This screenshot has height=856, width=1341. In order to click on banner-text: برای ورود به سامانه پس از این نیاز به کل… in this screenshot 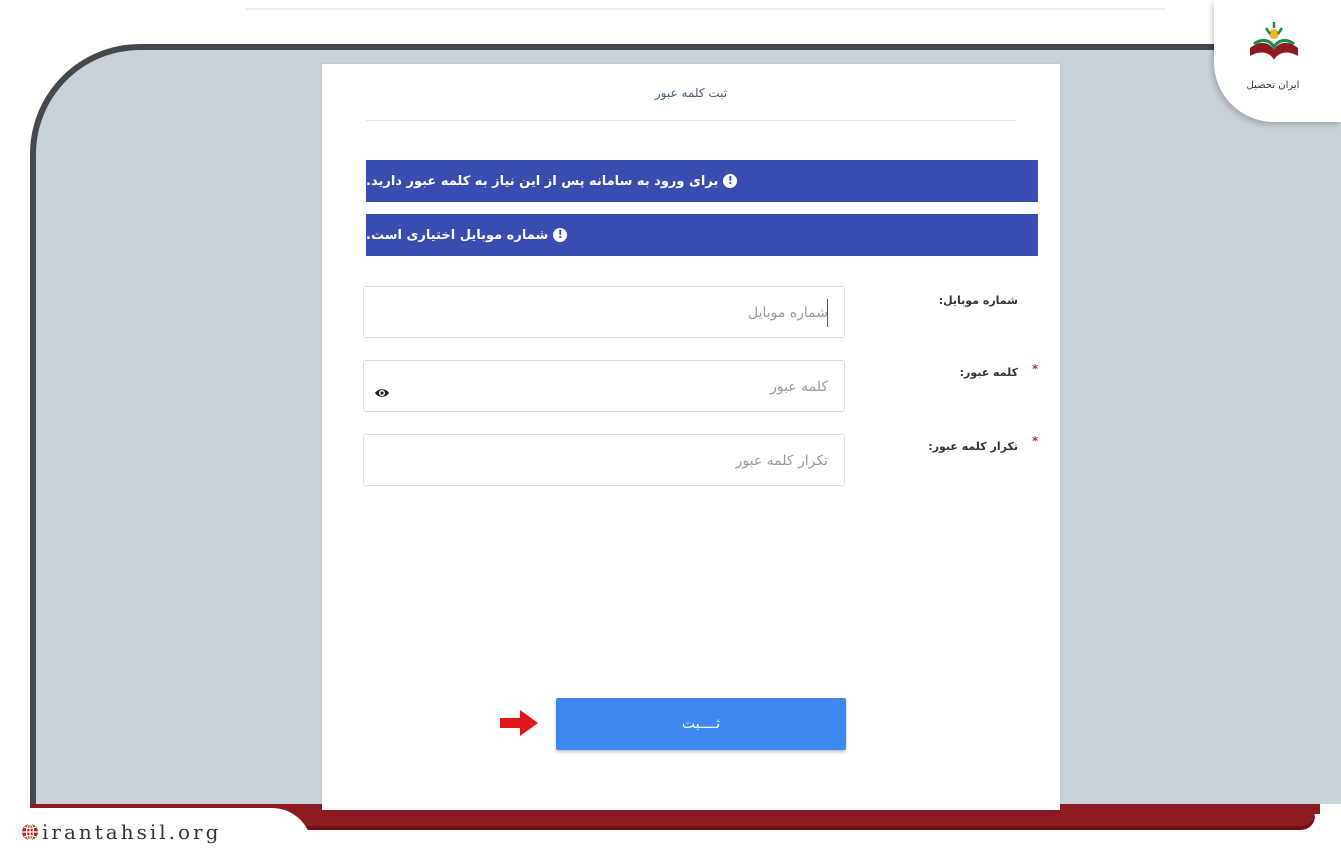, I will do `click(542, 181)`.